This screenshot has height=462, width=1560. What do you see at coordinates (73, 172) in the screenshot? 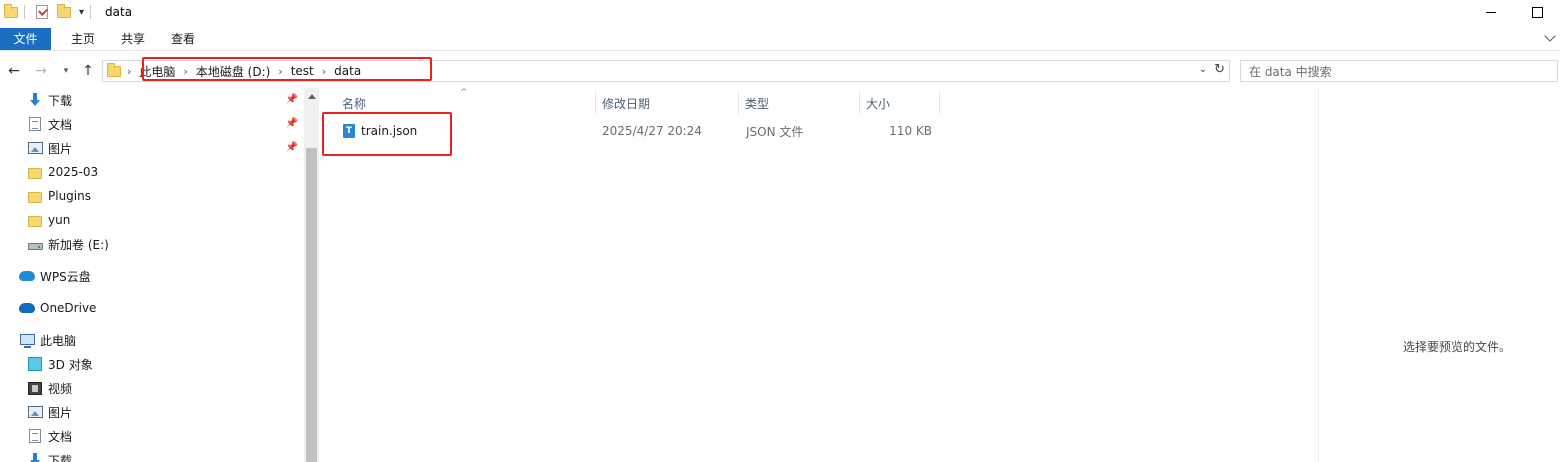
I see `sidebar-item-label: 2025-03` at bounding box center [73, 172].